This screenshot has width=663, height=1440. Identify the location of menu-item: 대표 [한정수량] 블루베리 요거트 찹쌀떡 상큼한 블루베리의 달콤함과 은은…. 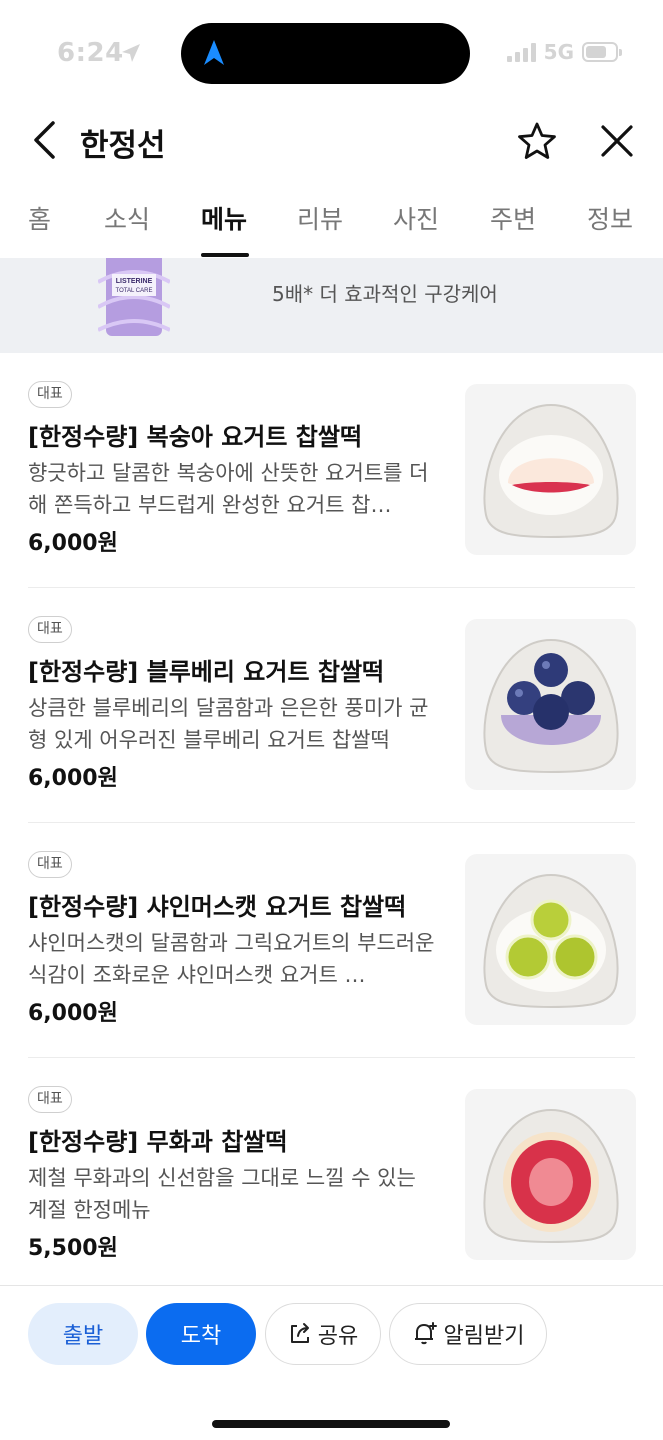
(332, 705).